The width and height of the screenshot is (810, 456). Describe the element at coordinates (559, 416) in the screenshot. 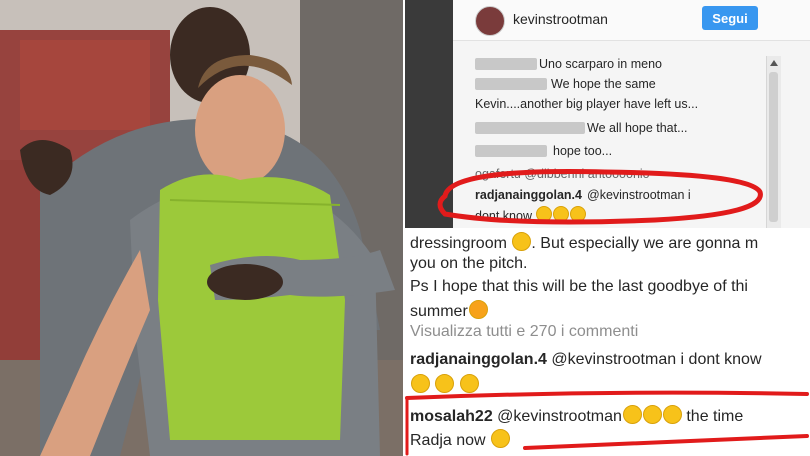

I see `comment-text: @kevinstrootman` at that location.